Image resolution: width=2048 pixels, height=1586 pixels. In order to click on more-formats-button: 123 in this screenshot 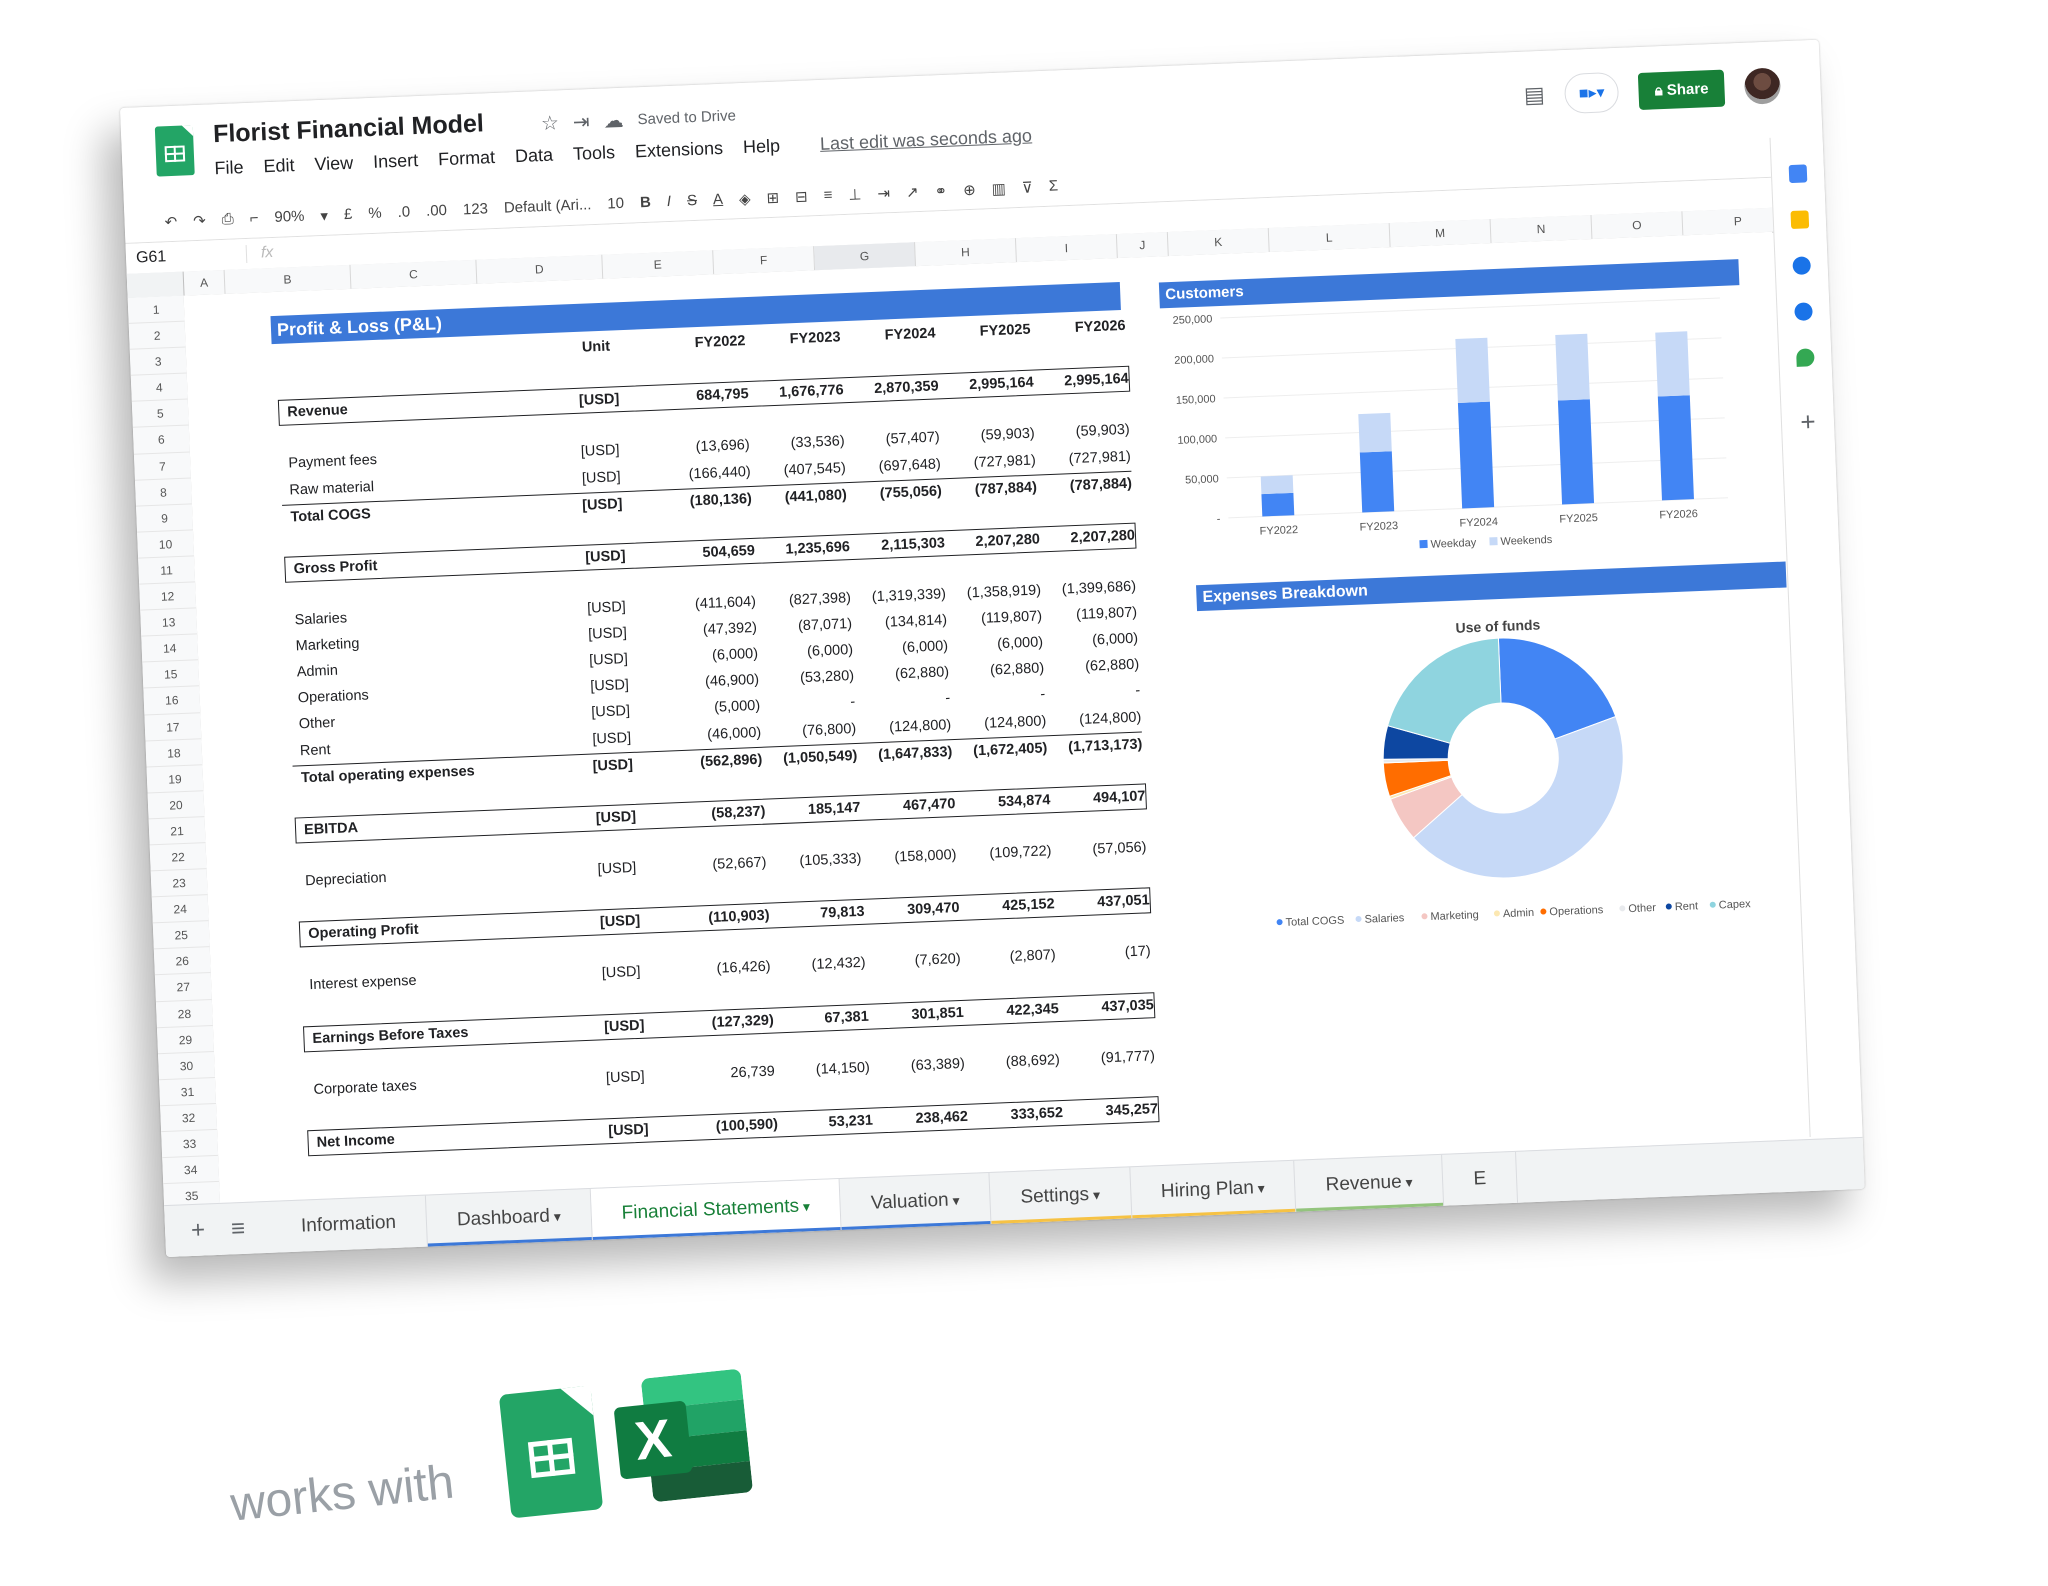, I will do `click(476, 209)`.